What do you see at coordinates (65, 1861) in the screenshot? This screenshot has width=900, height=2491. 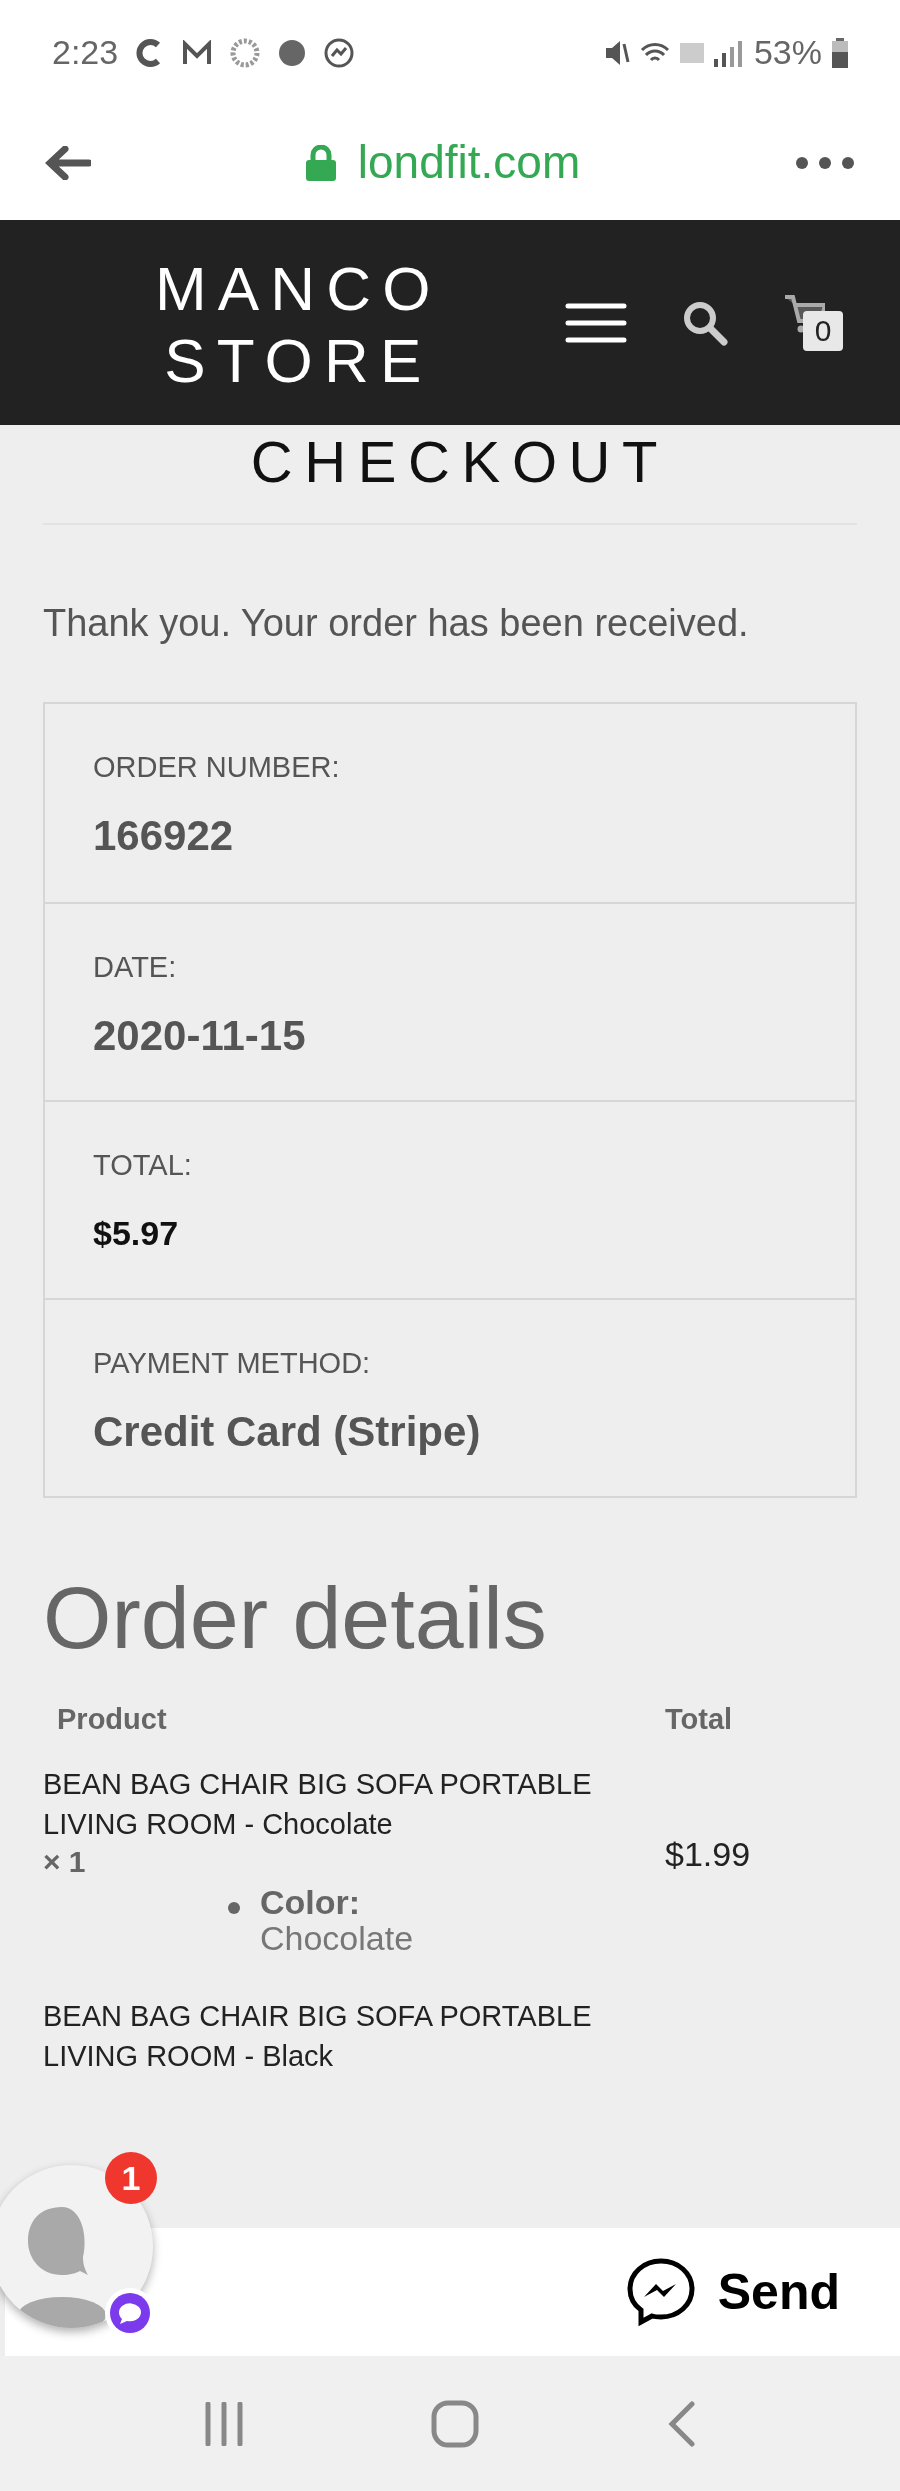 I see `product-quantity: × 1` at bounding box center [65, 1861].